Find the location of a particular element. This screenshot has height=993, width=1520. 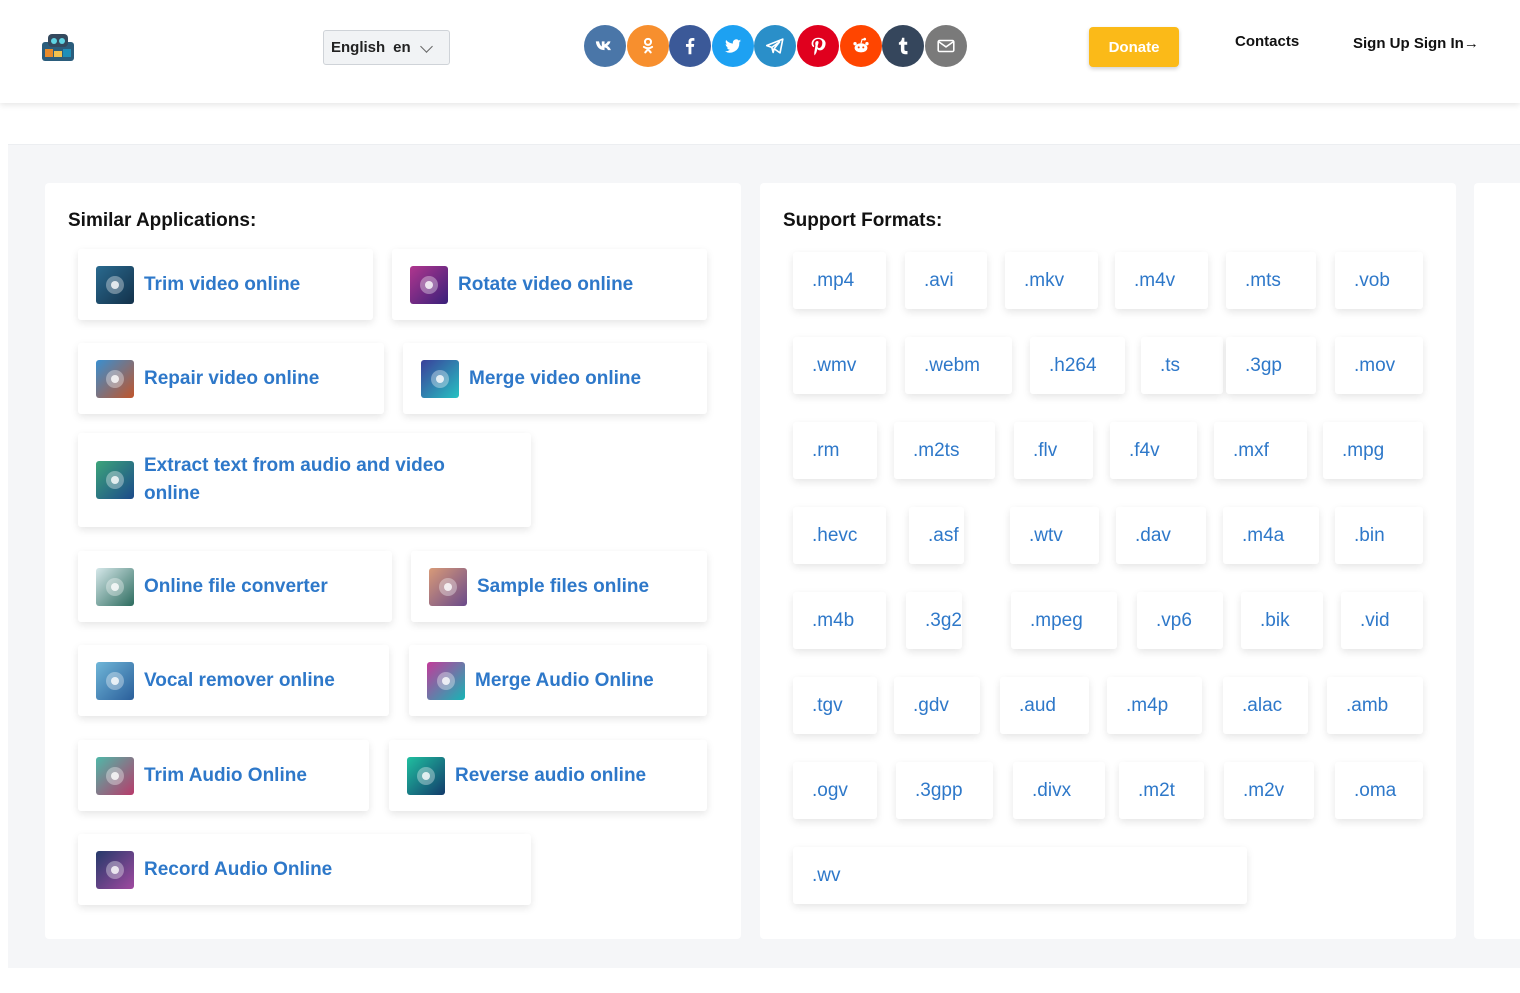

similar-app-tile: Trim video online is located at coordinates (225, 284).